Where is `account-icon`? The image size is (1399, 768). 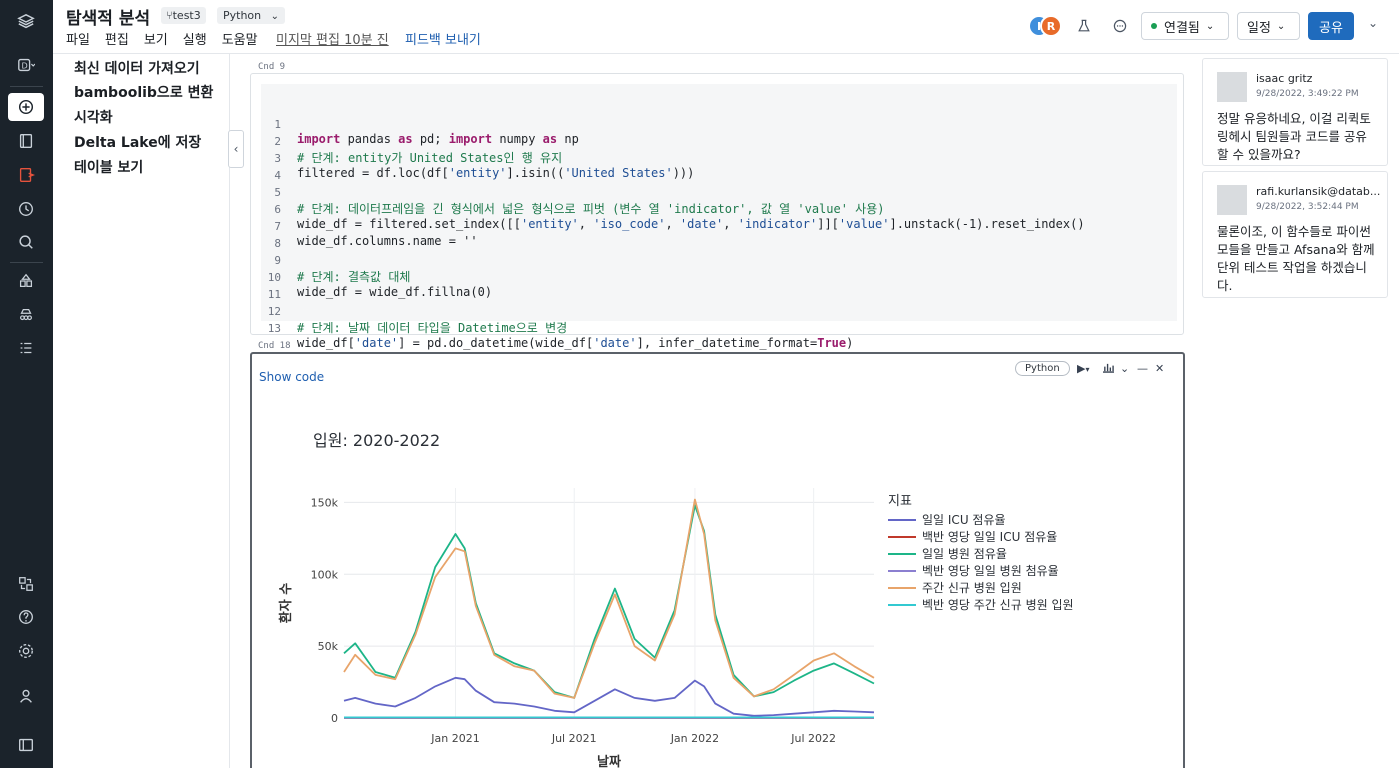 account-icon is located at coordinates (26, 696).